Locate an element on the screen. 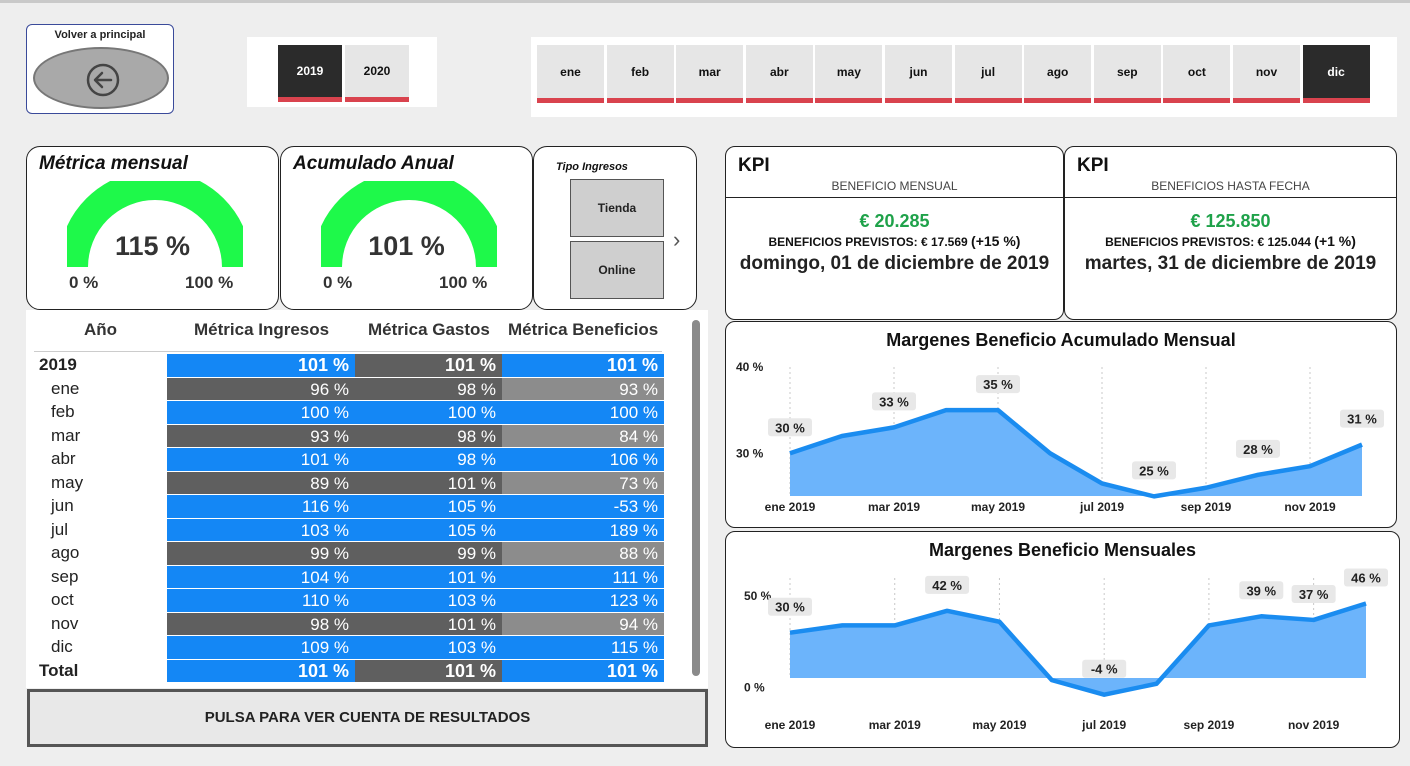 The image size is (1410, 766). month-slicer: ene feb mar abr may jun jul ago sep oct nov dic is located at coordinates (964, 77).